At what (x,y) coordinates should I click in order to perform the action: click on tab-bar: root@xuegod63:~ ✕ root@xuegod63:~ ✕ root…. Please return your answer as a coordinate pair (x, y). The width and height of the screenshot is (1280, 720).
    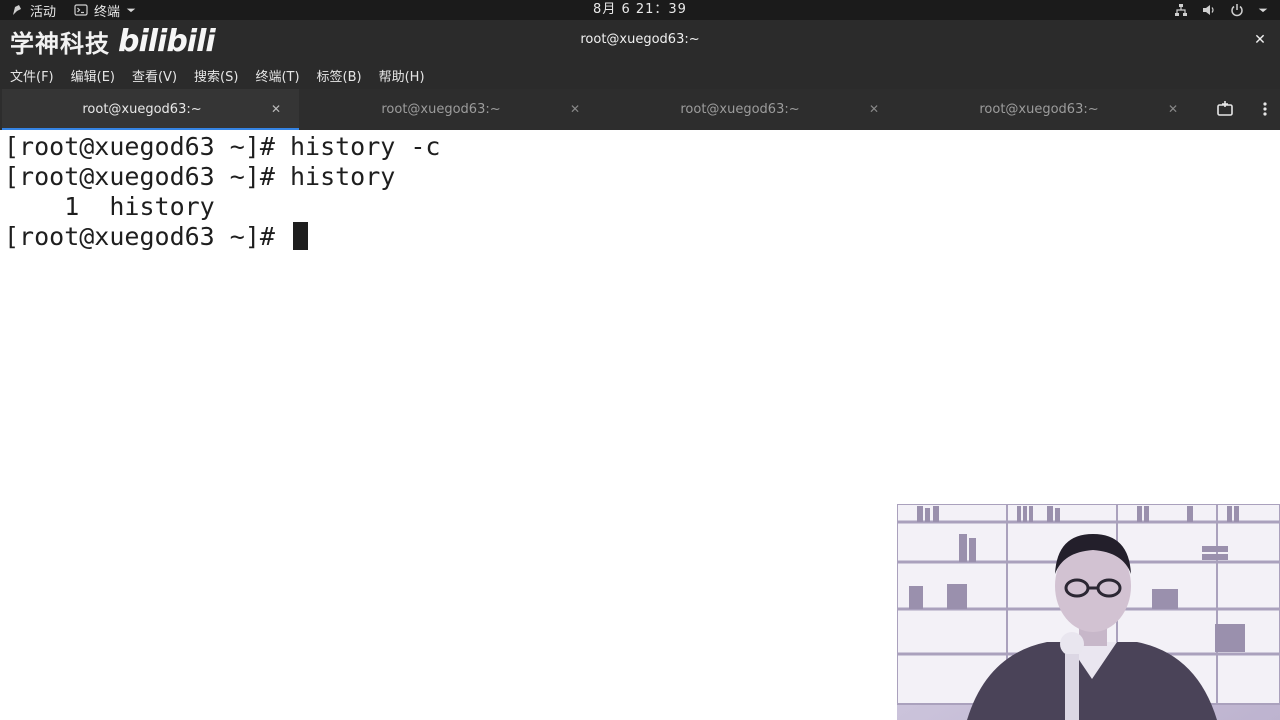
    Looking at the image, I should click on (640, 109).